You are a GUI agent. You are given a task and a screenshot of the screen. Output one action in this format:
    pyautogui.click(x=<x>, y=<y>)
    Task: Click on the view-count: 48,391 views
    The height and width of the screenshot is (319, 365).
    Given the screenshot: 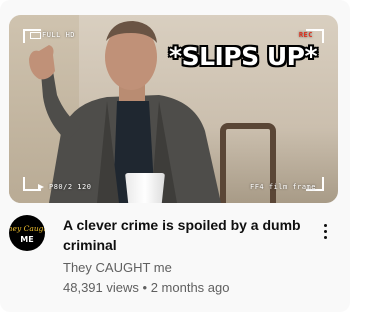 What is the action you would take?
    pyautogui.click(x=101, y=287)
    